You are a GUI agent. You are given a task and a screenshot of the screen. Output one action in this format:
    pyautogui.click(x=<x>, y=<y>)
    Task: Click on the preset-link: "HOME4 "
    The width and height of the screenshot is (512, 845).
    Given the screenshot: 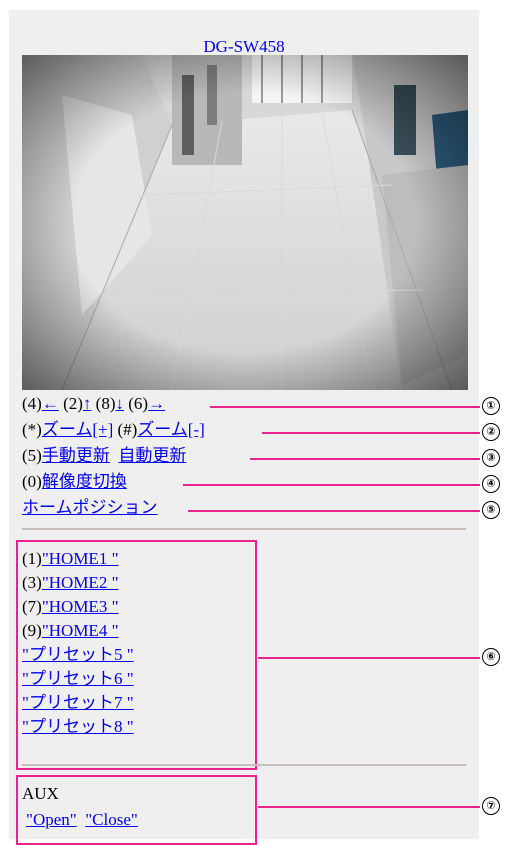 What is the action you would take?
    pyautogui.click(x=80, y=630)
    